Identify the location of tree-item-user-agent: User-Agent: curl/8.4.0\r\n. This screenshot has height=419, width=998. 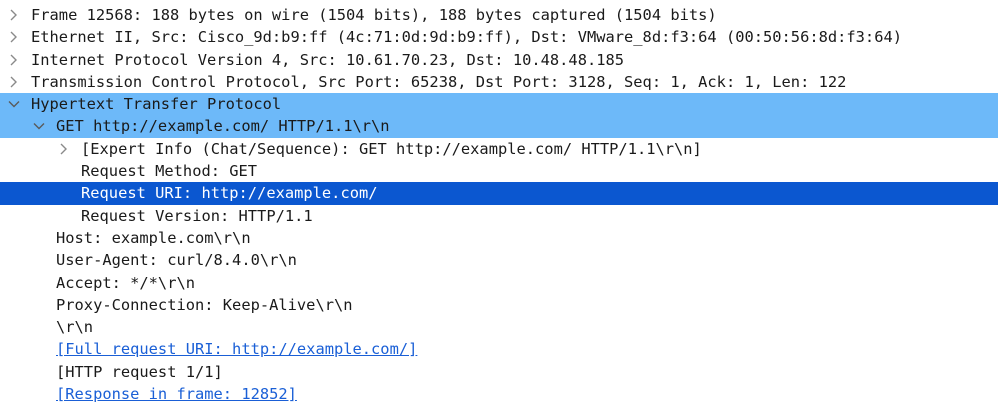
(499, 260).